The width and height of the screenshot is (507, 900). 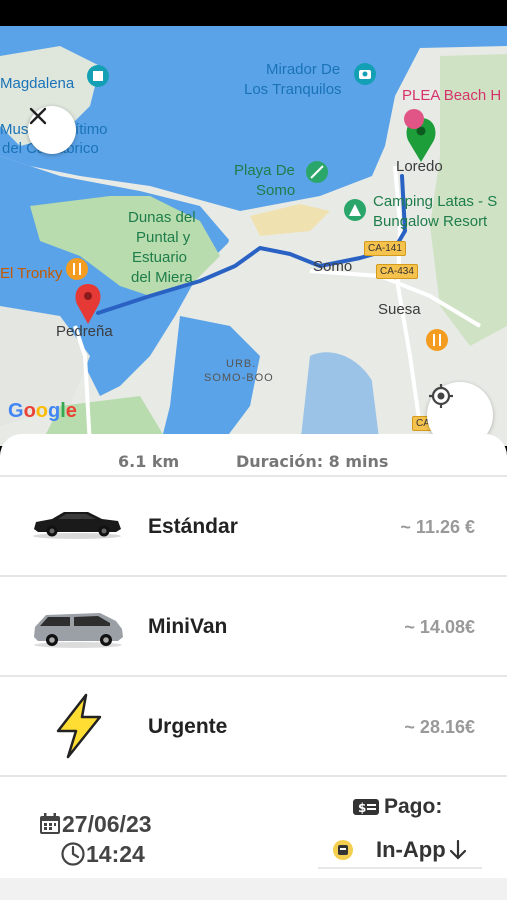 What do you see at coordinates (160, 257) in the screenshot?
I see `map-label-dunas-3: Estuario` at bounding box center [160, 257].